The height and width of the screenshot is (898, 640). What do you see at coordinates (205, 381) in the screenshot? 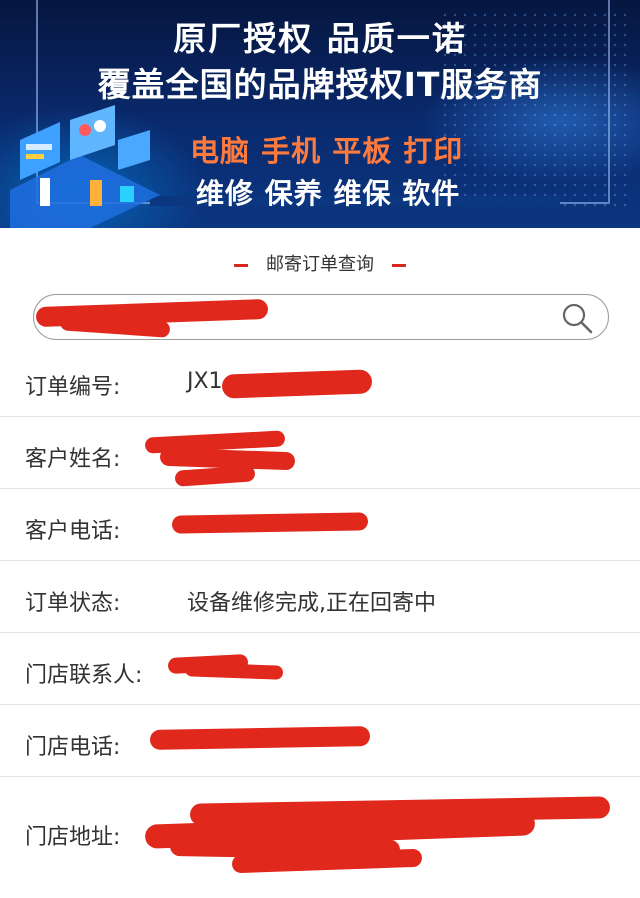
I see `order-number-value: JX1` at bounding box center [205, 381].